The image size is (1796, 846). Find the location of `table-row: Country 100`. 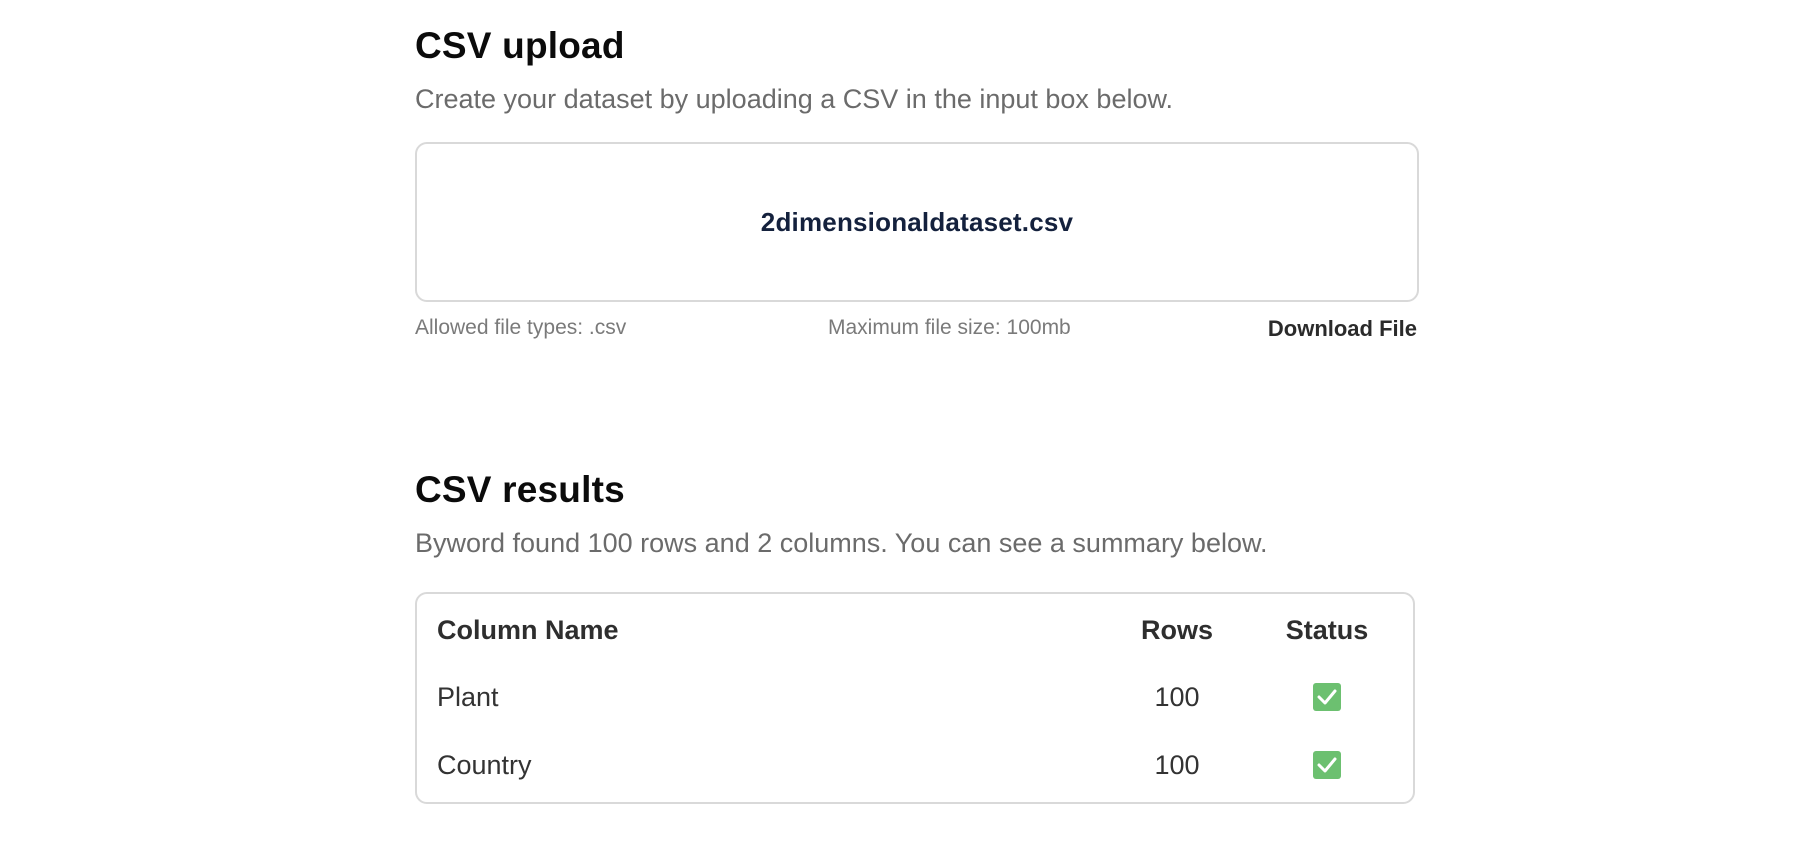

table-row: Country 100 is located at coordinates (915, 765).